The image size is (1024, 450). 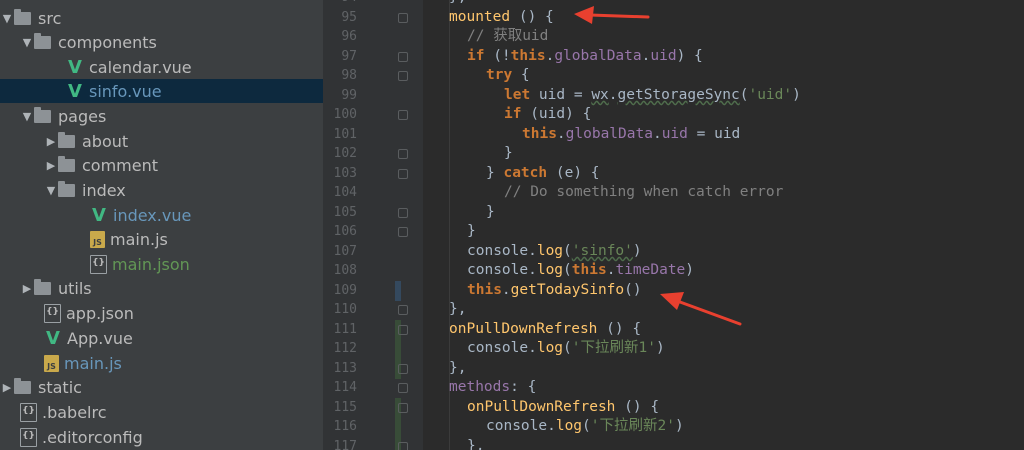 I want to click on tree-item-about: ▶ about, so click(x=161, y=141).